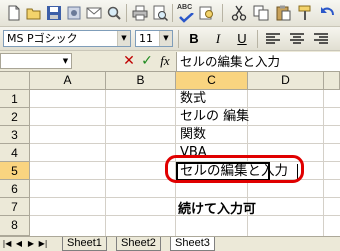 Image resolution: width=340 pixels, height=251 pixels. What do you see at coordinates (213, 117) in the screenshot?
I see `cell-c2: セルの 編集` at bounding box center [213, 117].